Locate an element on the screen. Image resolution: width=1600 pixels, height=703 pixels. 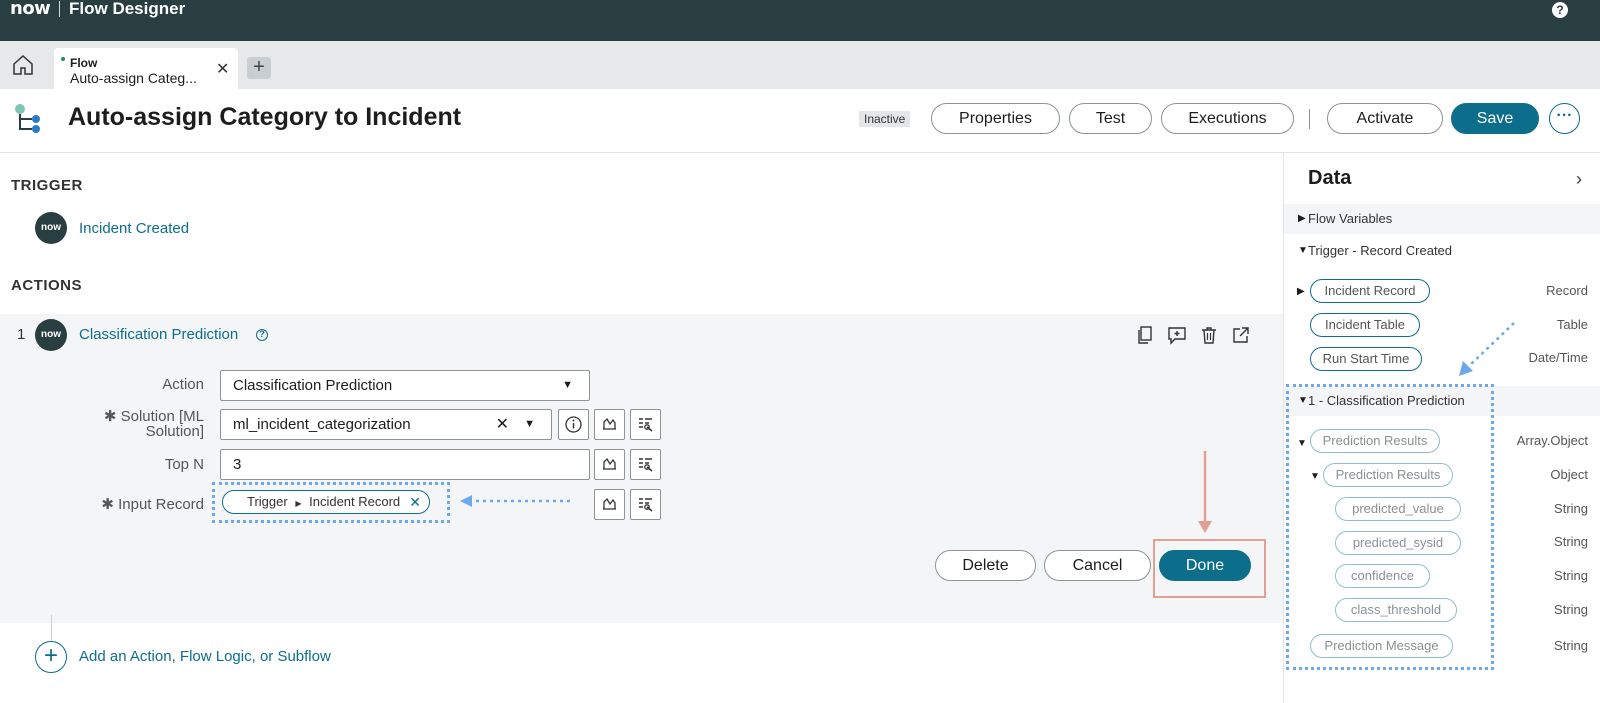
data-pill: Run Start Time is located at coordinates (1366, 359).